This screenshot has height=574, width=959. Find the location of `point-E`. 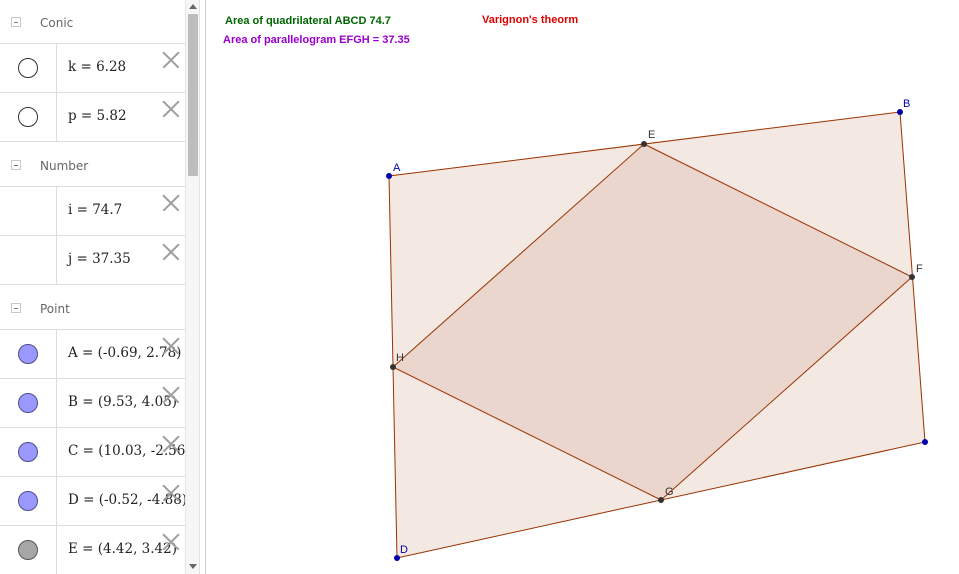

point-E is located at coordinates (644, 144).